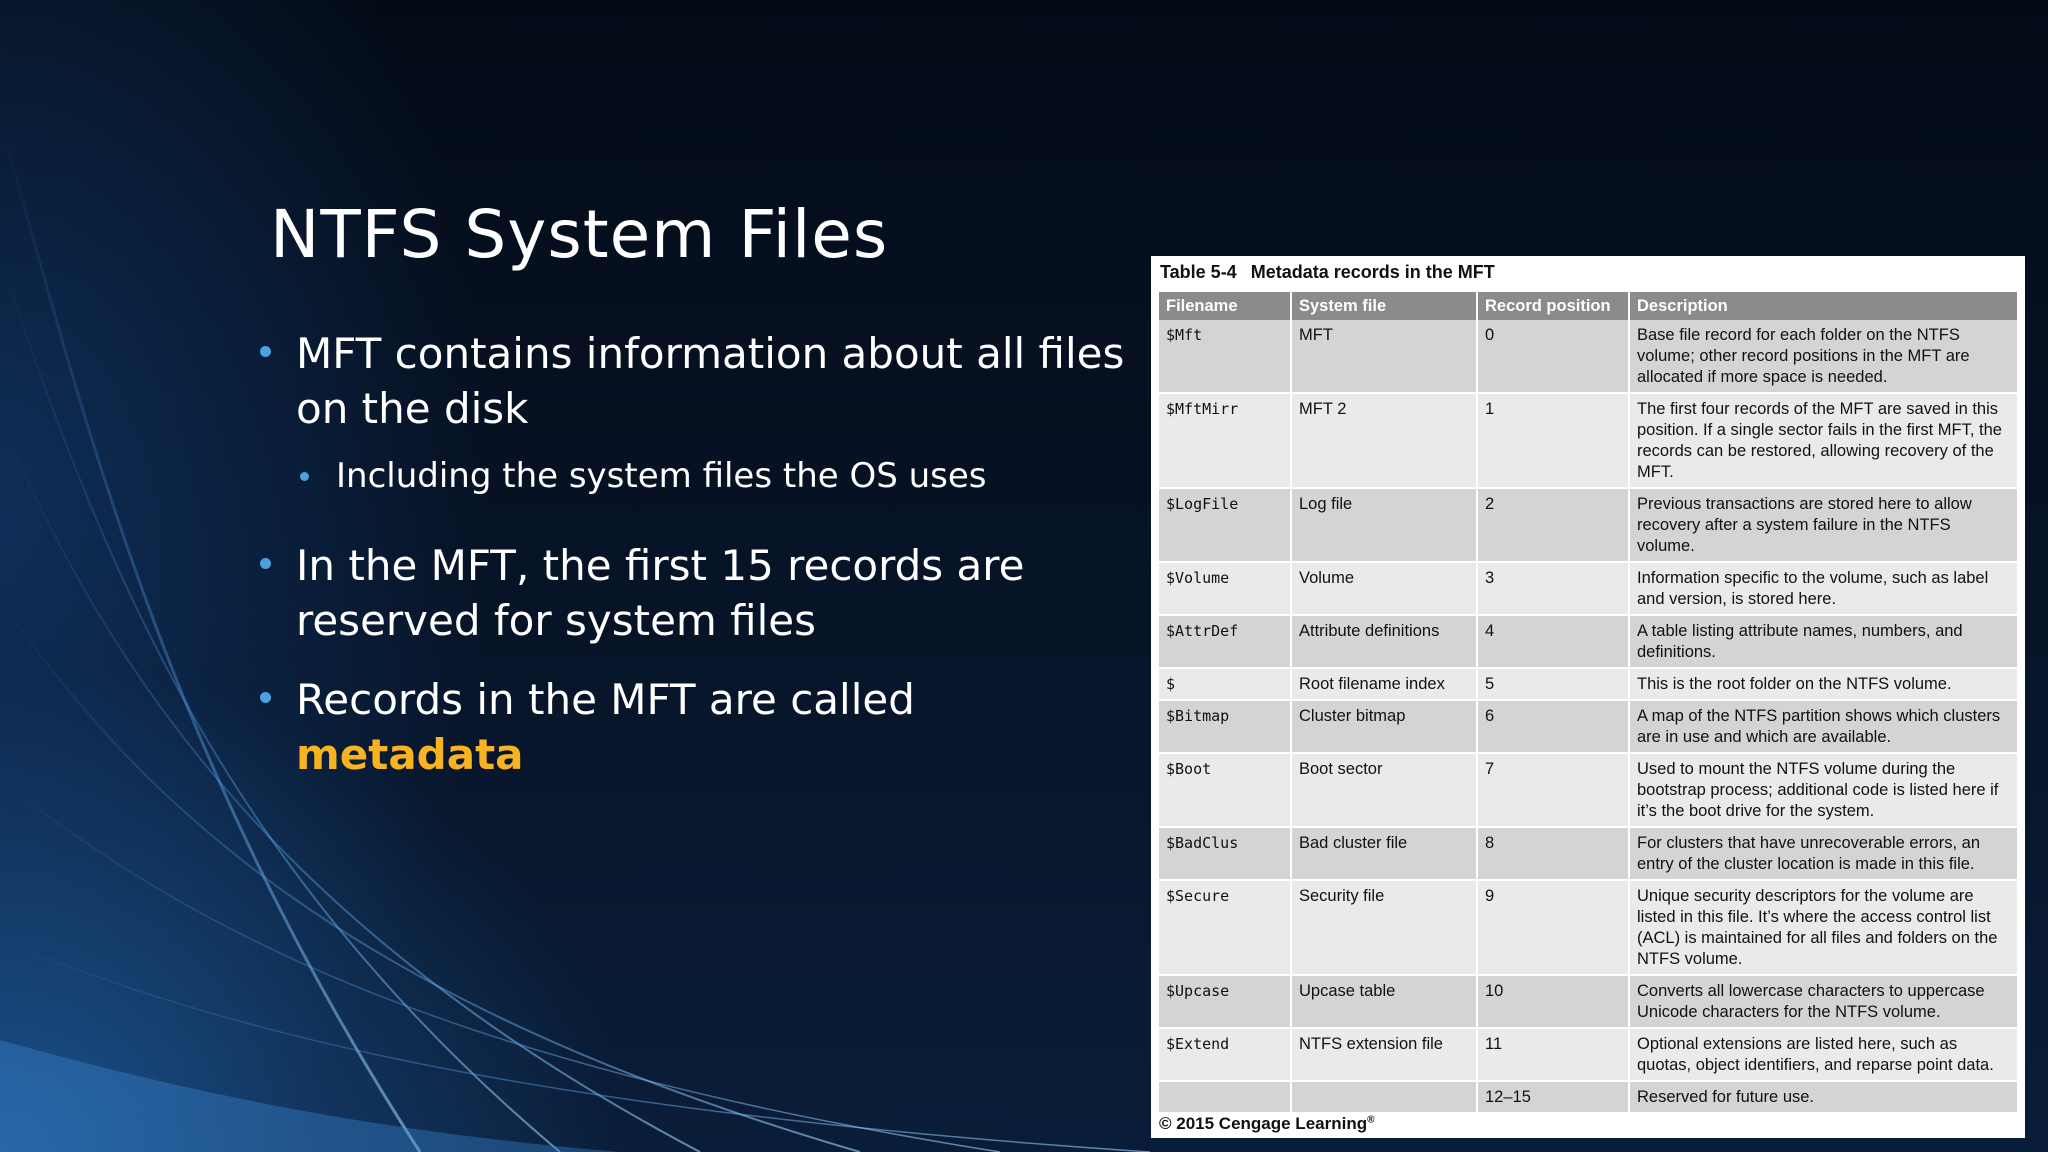  What do you see at coordinates (1384, 684) in the screenshot?
I see `system-file-cell: Root filename index` at bounding box center [1384, 684].